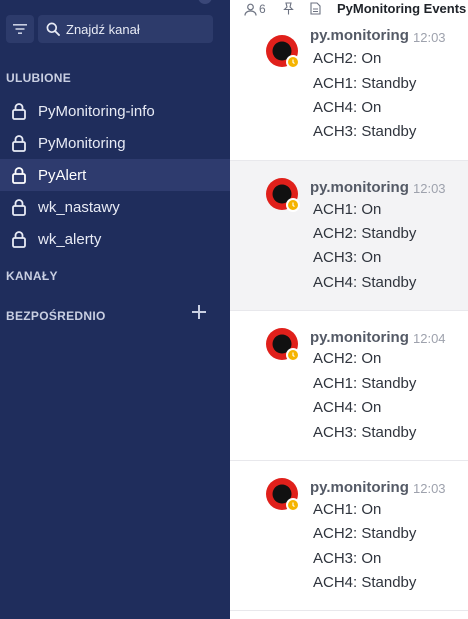  Describe the element at coordinates (136, 29) in the screenshot. I see `search-input` at that location.